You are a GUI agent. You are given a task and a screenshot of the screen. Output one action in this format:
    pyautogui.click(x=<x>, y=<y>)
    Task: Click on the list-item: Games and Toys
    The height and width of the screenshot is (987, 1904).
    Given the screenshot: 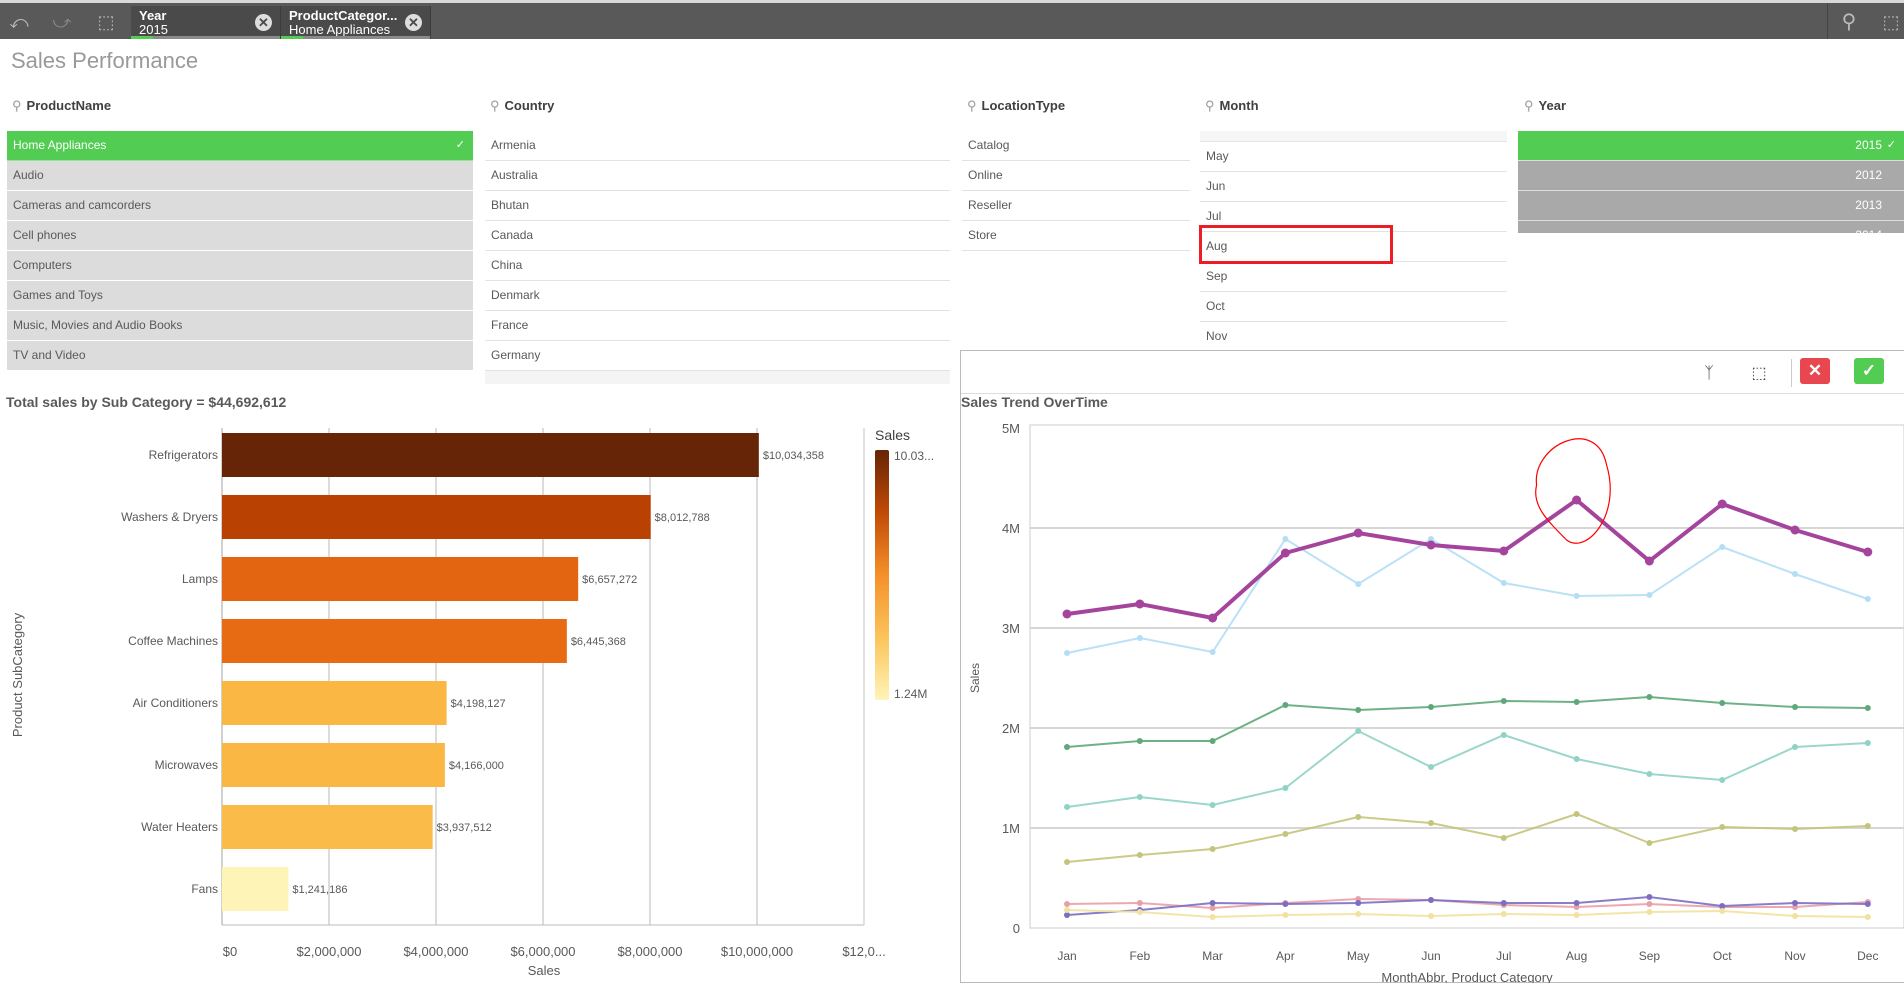 What is the action you would take?
    pyautogui.click(x=240, y=296)
    